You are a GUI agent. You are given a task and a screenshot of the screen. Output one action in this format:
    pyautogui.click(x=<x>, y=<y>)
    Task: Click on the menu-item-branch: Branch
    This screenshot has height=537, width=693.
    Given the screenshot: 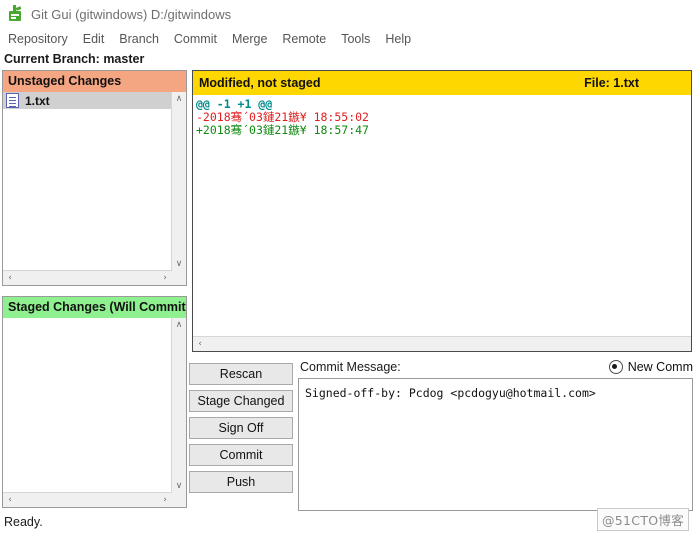 What is the action you would take?
    pyautogui.click(x=141, y=39)
    